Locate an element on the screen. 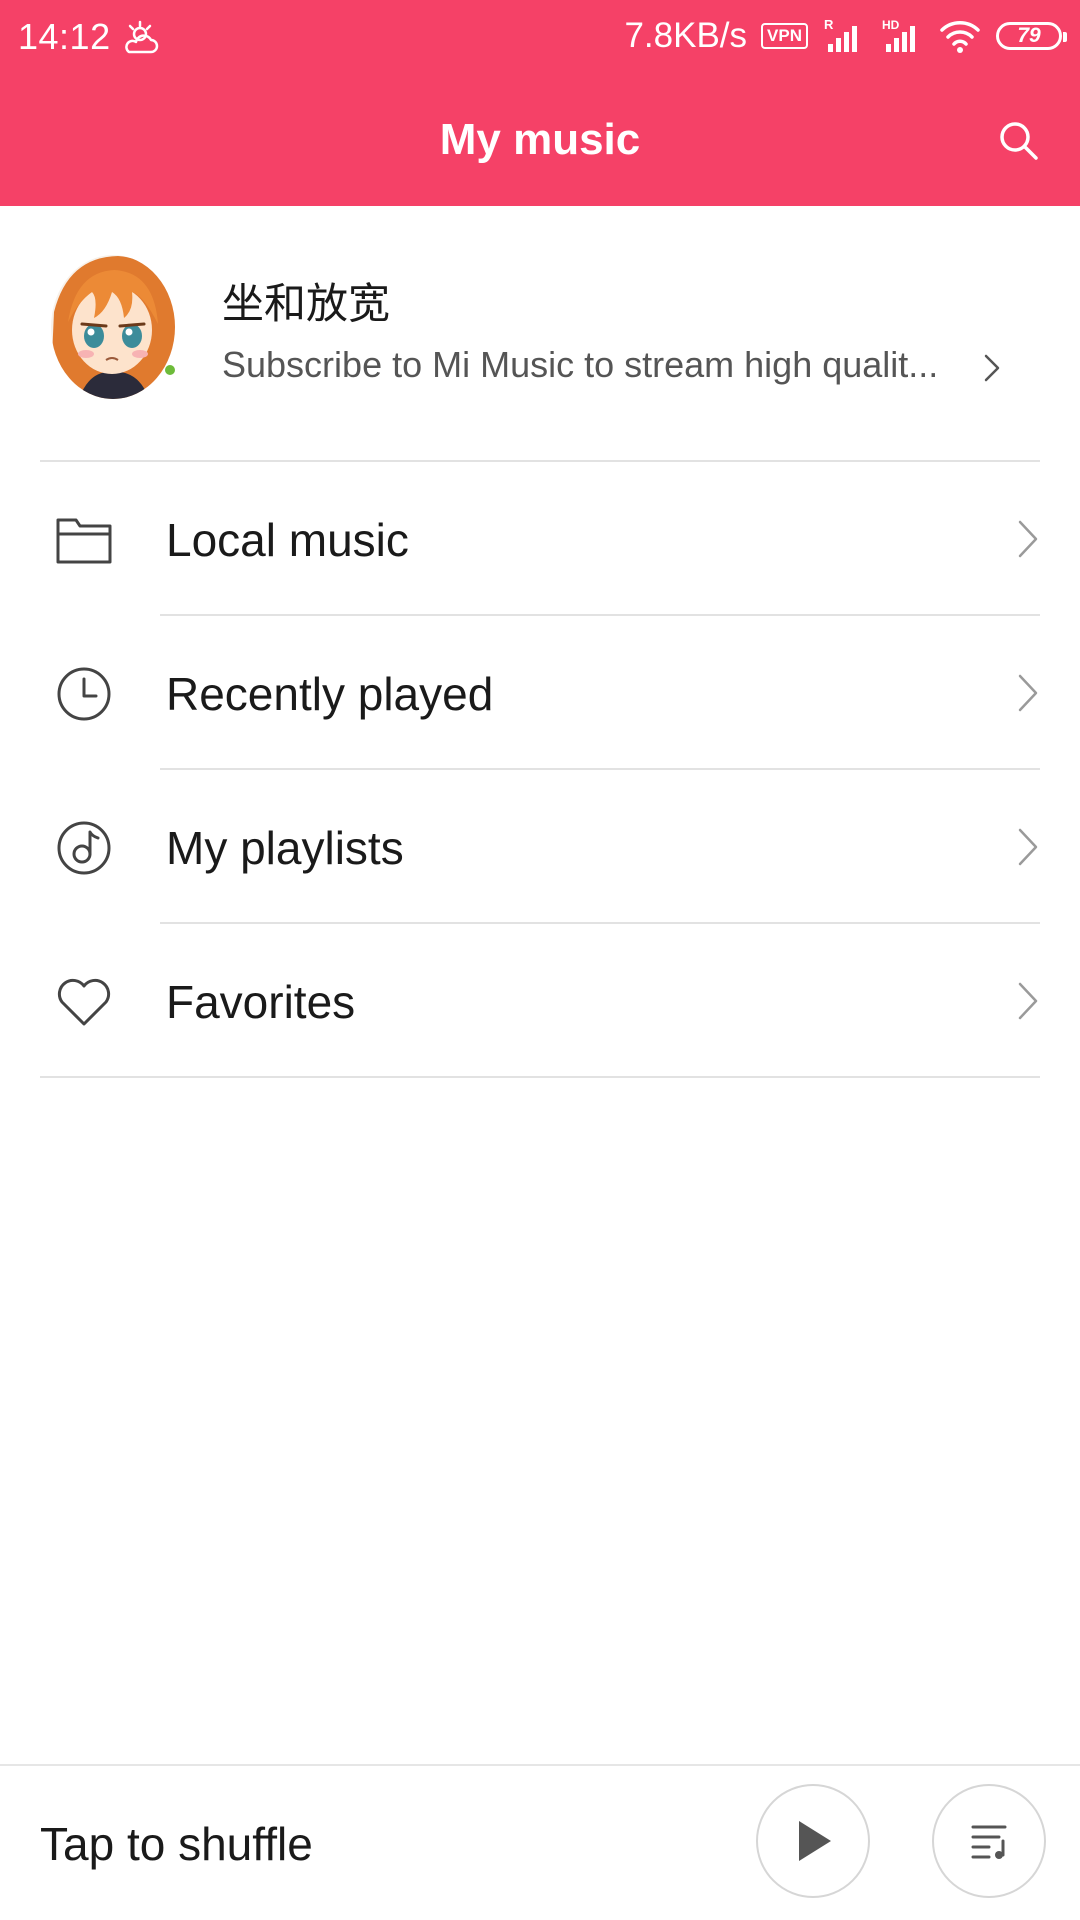  tap-to-shuffle-button: Tap to shuffle is located at coordinates (176, 1844).